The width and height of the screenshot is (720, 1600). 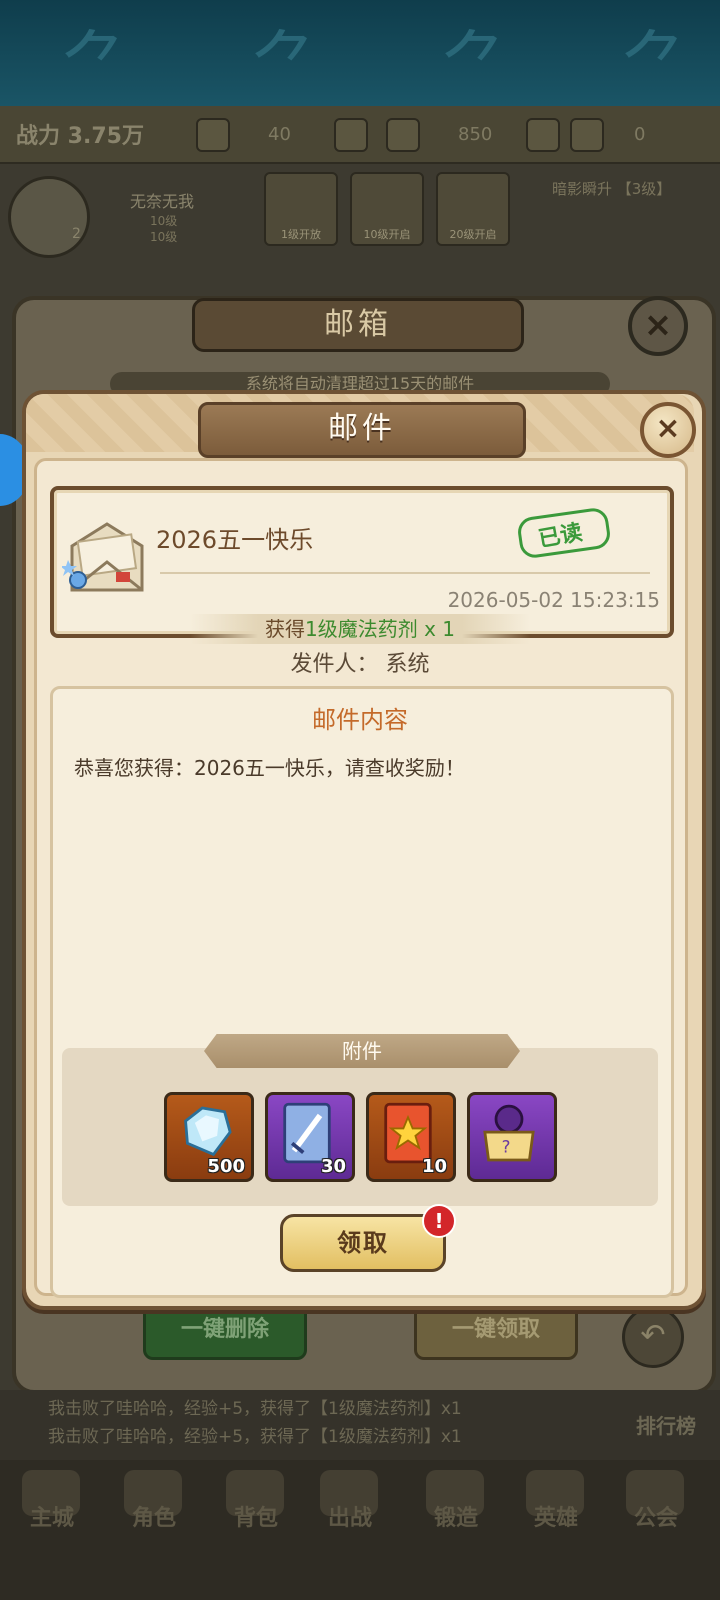 I want to click on gem-count: 40, so click(x=279, y=134).